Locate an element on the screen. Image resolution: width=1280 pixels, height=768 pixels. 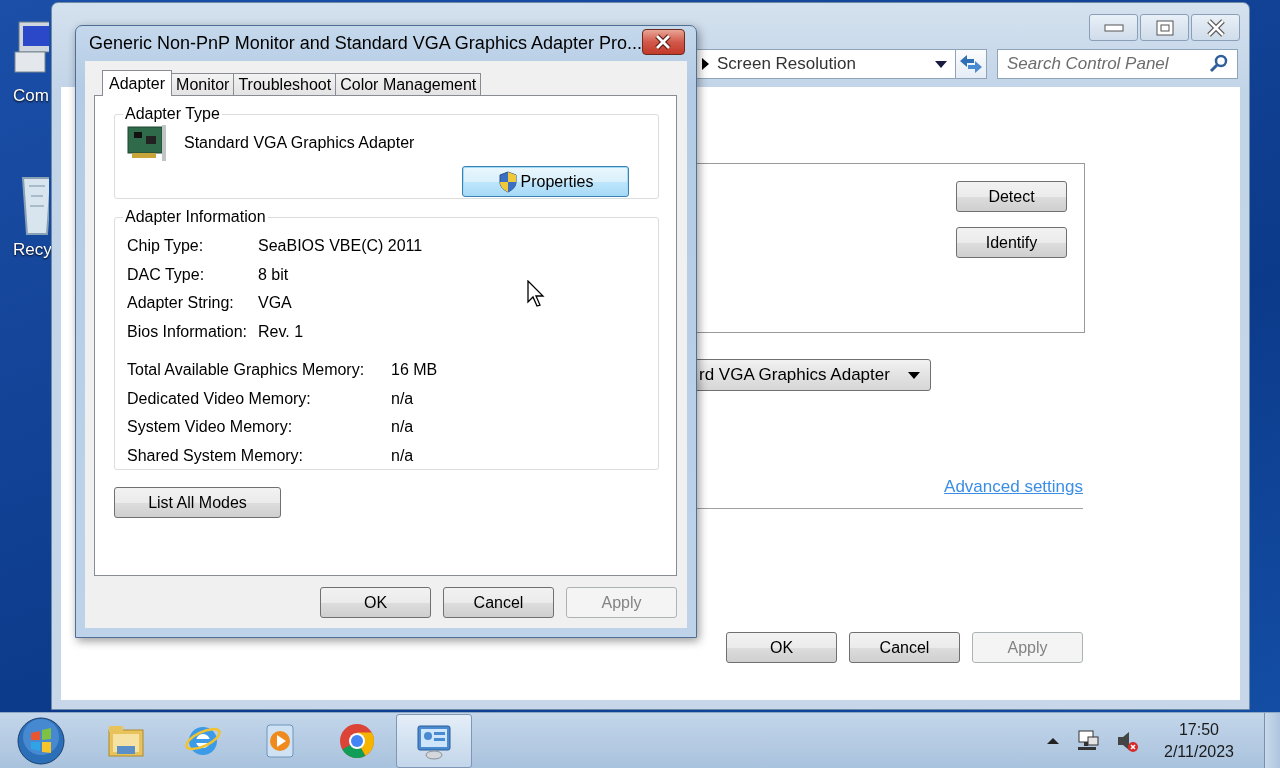
desktop-icon-label: Com is located at coordinates (31, 96).